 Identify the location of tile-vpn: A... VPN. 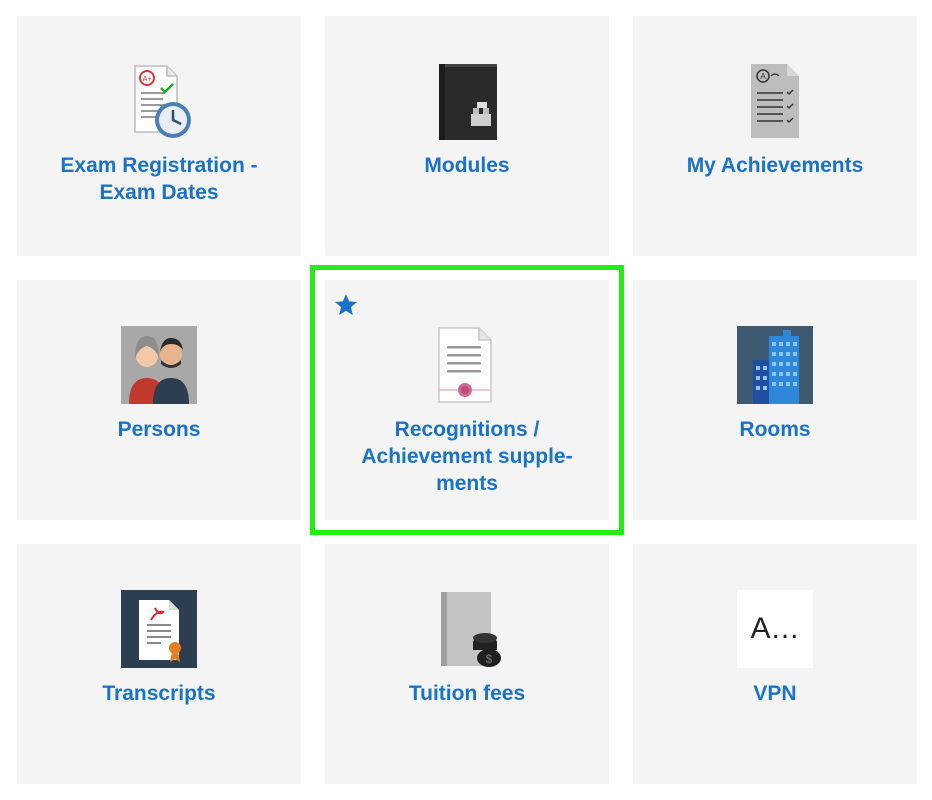
(775, 664).